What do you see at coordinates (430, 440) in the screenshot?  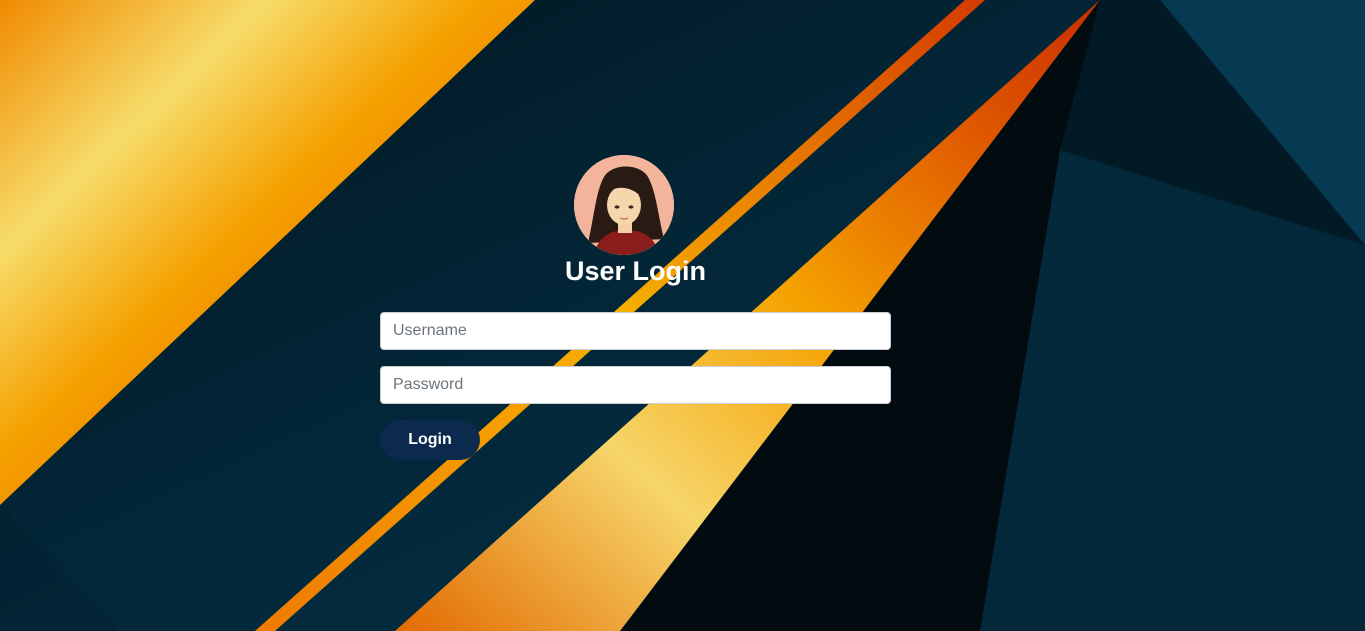 I see `login-button: Login` at bounding box center [430, 440].